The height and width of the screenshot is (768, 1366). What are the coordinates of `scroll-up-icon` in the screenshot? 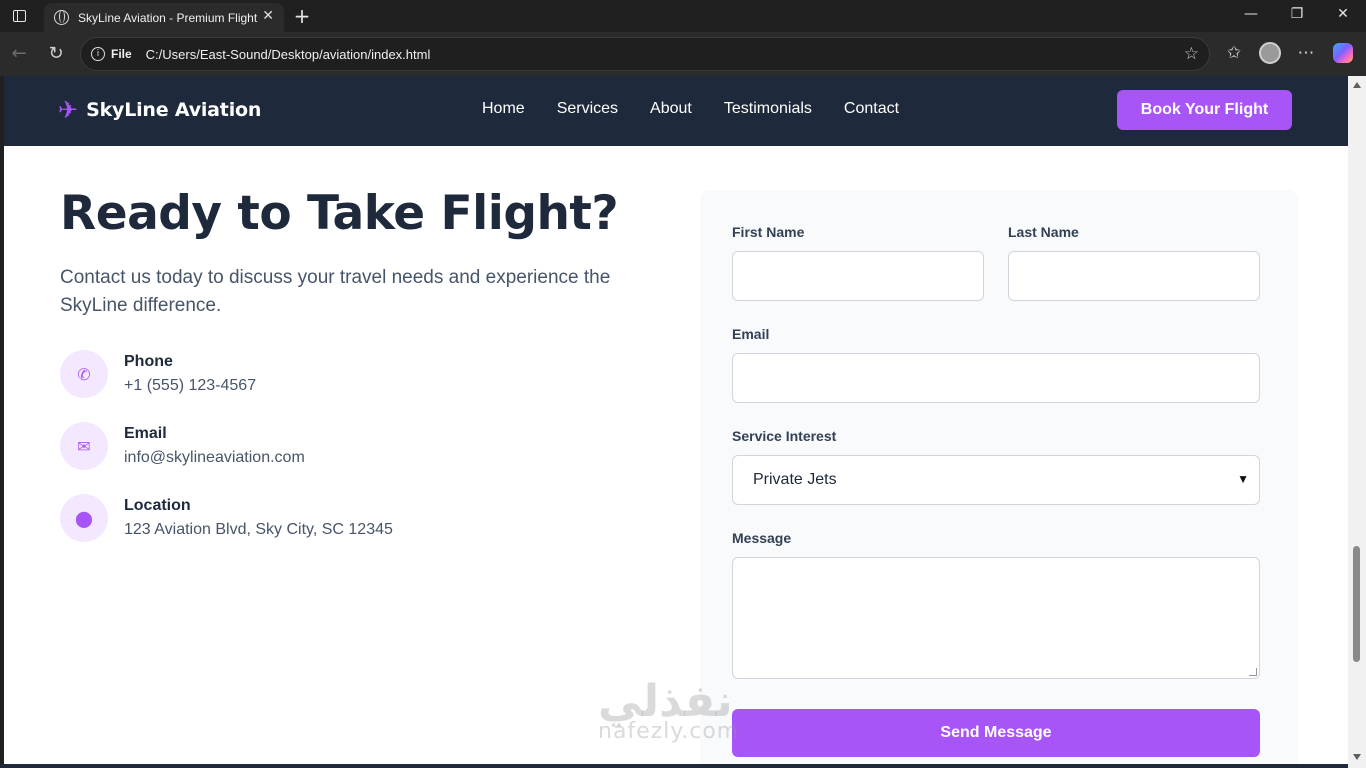 It's located at (1357, 85).